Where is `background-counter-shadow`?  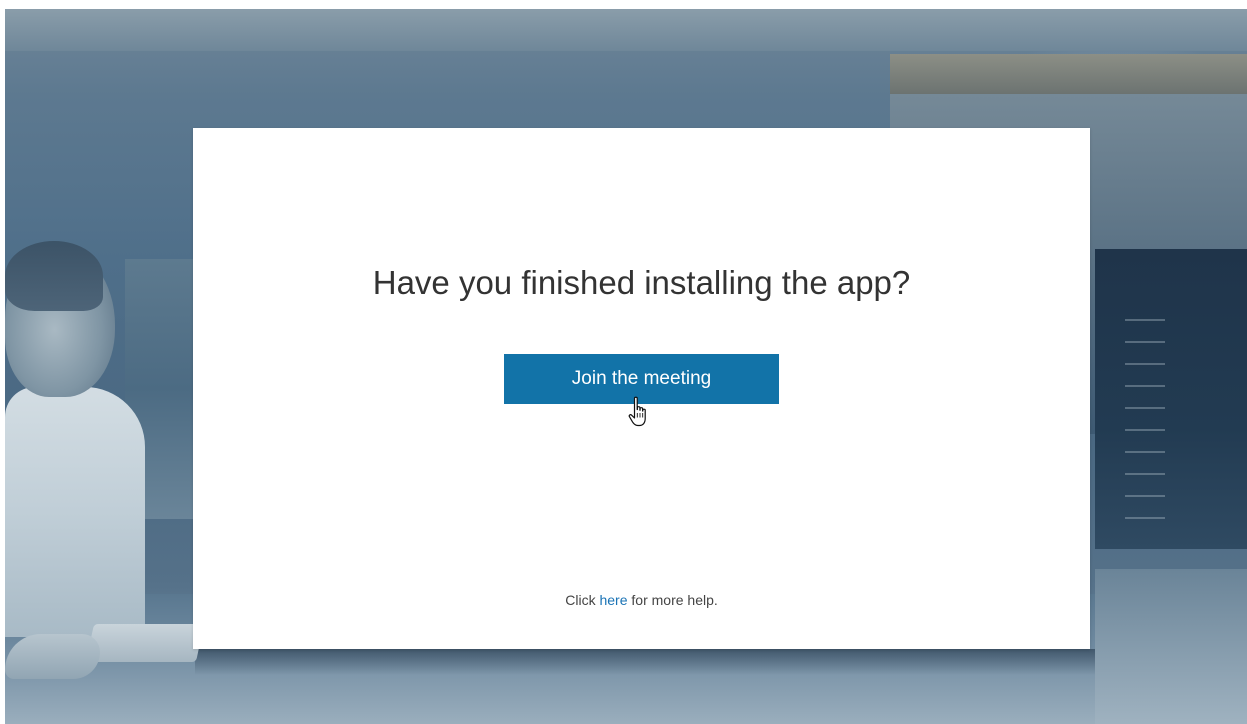 background-counter-shadow is located at coordinates (645, 662).